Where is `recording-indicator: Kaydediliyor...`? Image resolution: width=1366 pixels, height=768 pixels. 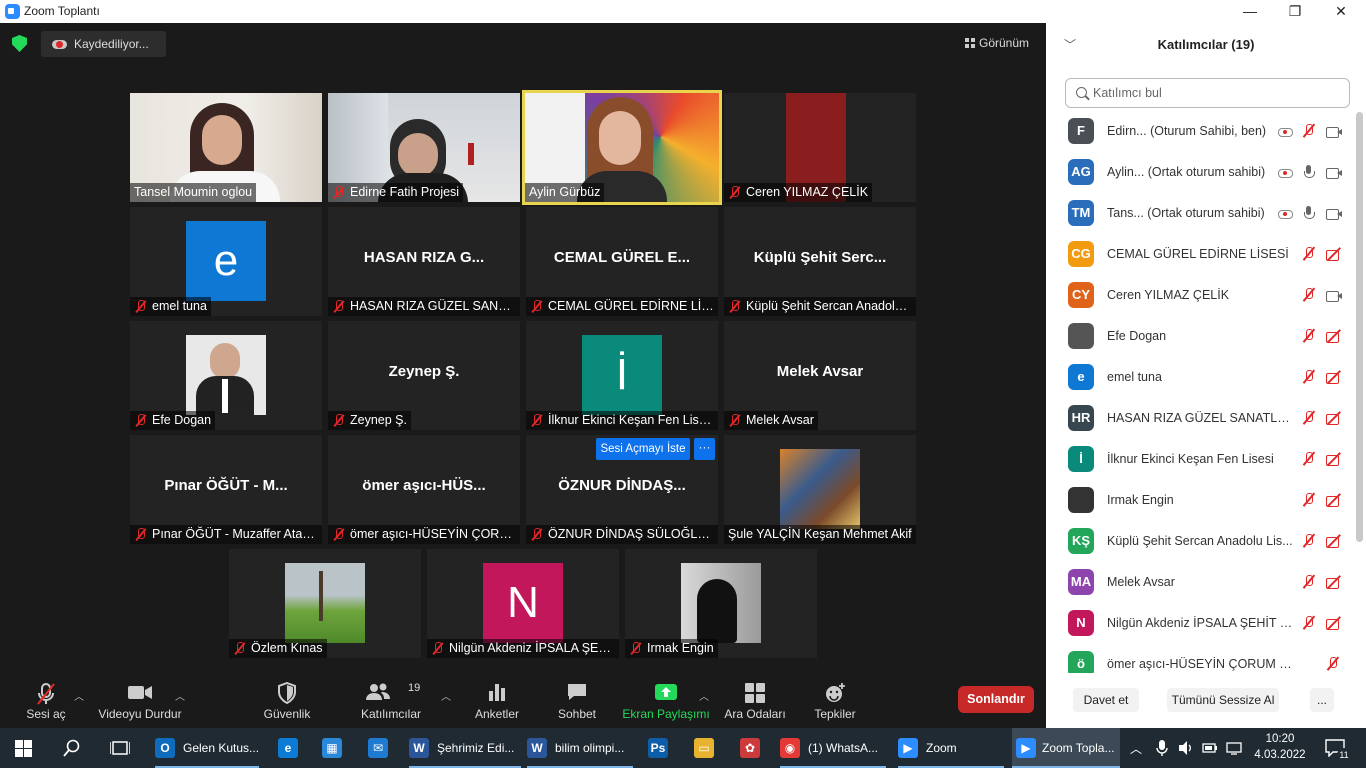 recording-indicator: Kaydediliyor... is located at coordinates (103, 44).